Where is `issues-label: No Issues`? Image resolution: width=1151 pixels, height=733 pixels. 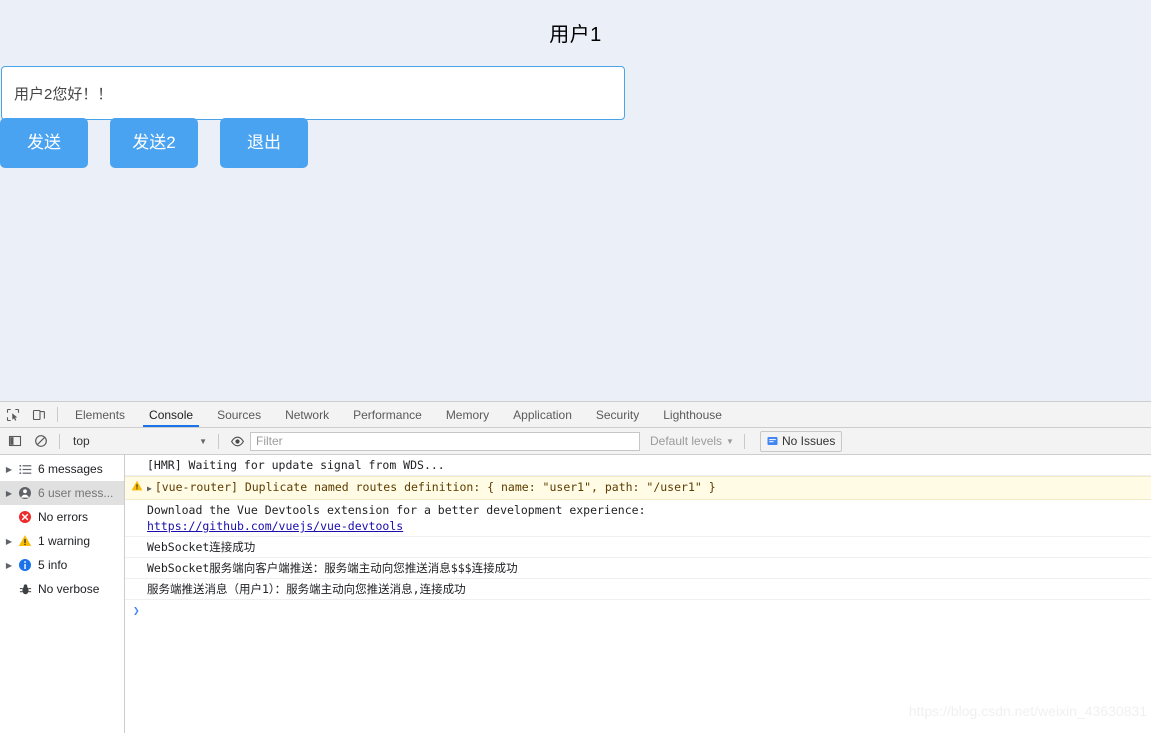
issues-label: No Issues is located at coordinates (808, 441).